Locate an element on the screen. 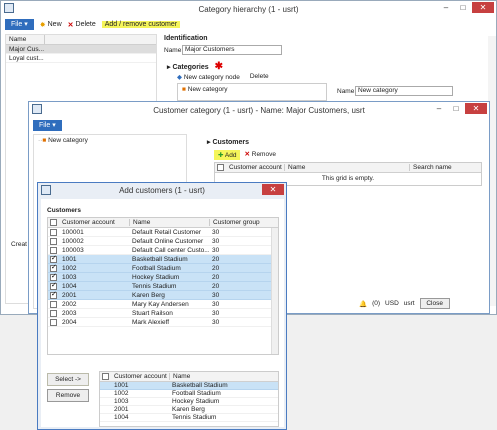 The height and width of the screenshot is (430, 497). table-row: 1004 Tennis Stadium 20 is located at coordinates (163, 286).